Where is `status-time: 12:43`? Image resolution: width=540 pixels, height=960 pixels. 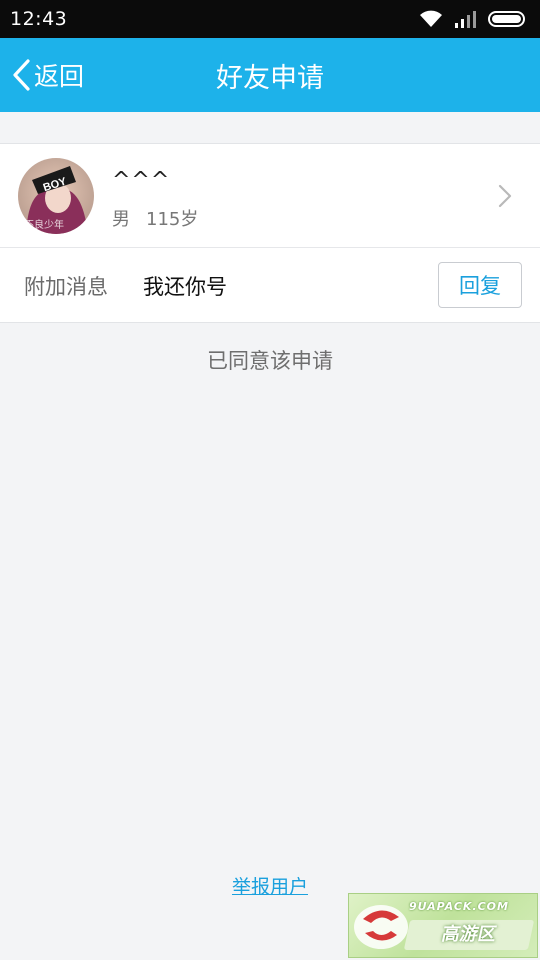 status-time: 12:43 is located at coordinates (39, 19).